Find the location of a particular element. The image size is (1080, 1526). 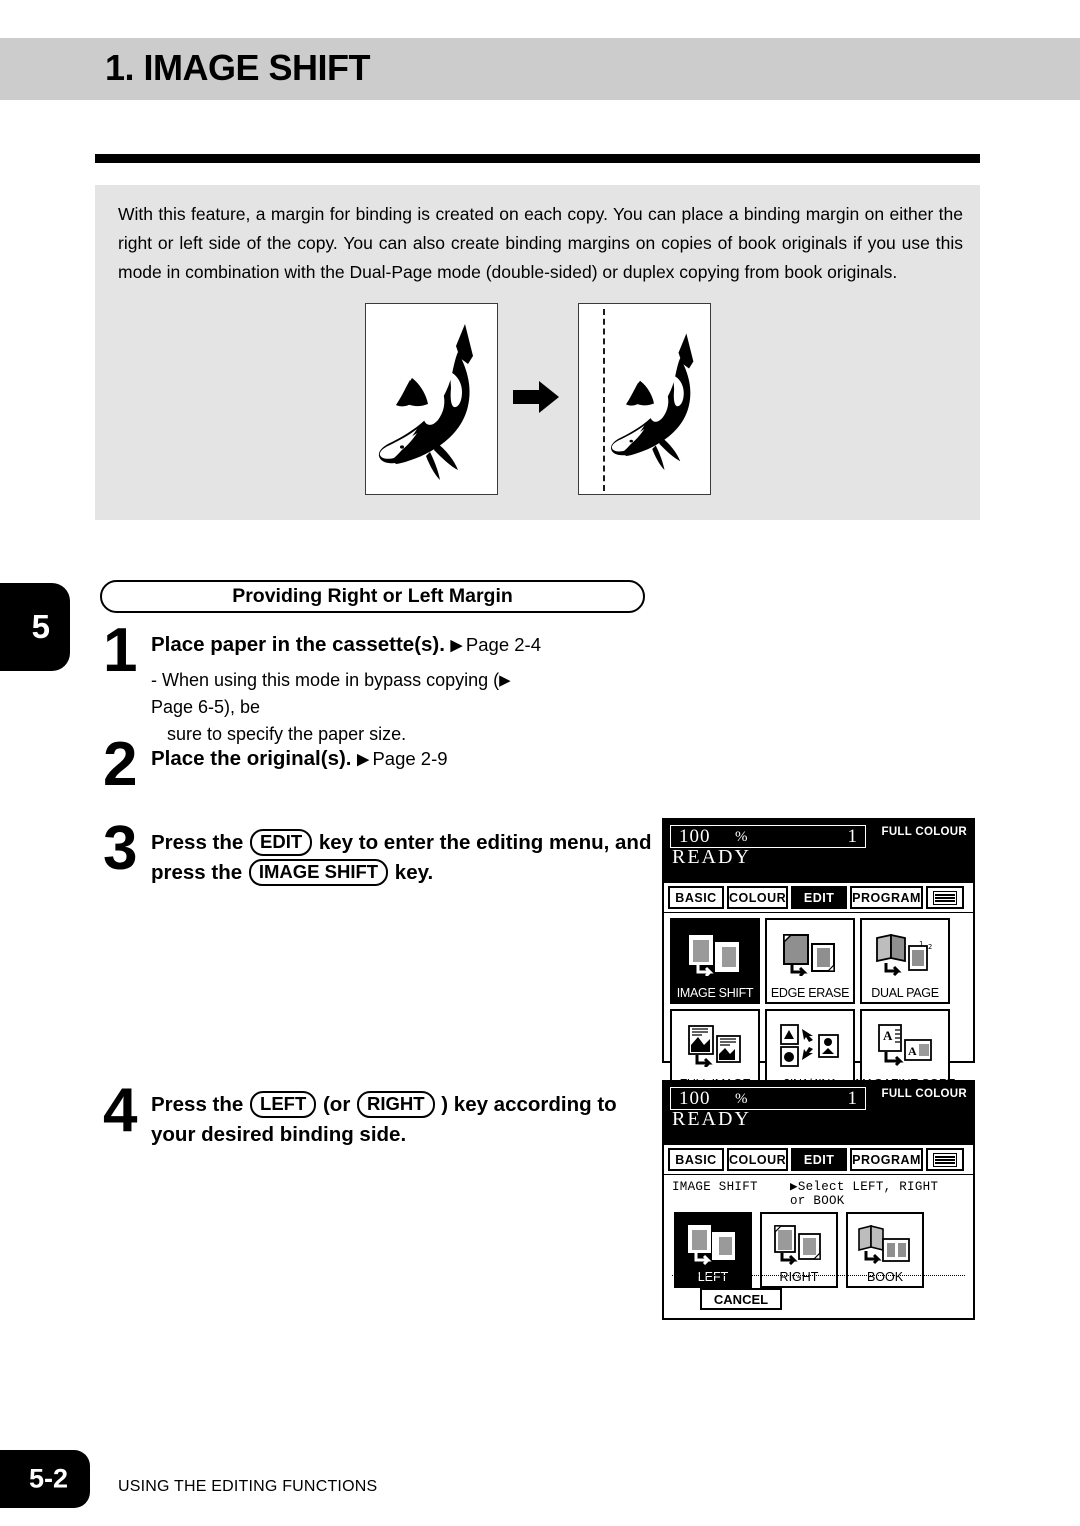

lcd1-colour-mode: FULL COLOUR is located at coordinates (924, 832).